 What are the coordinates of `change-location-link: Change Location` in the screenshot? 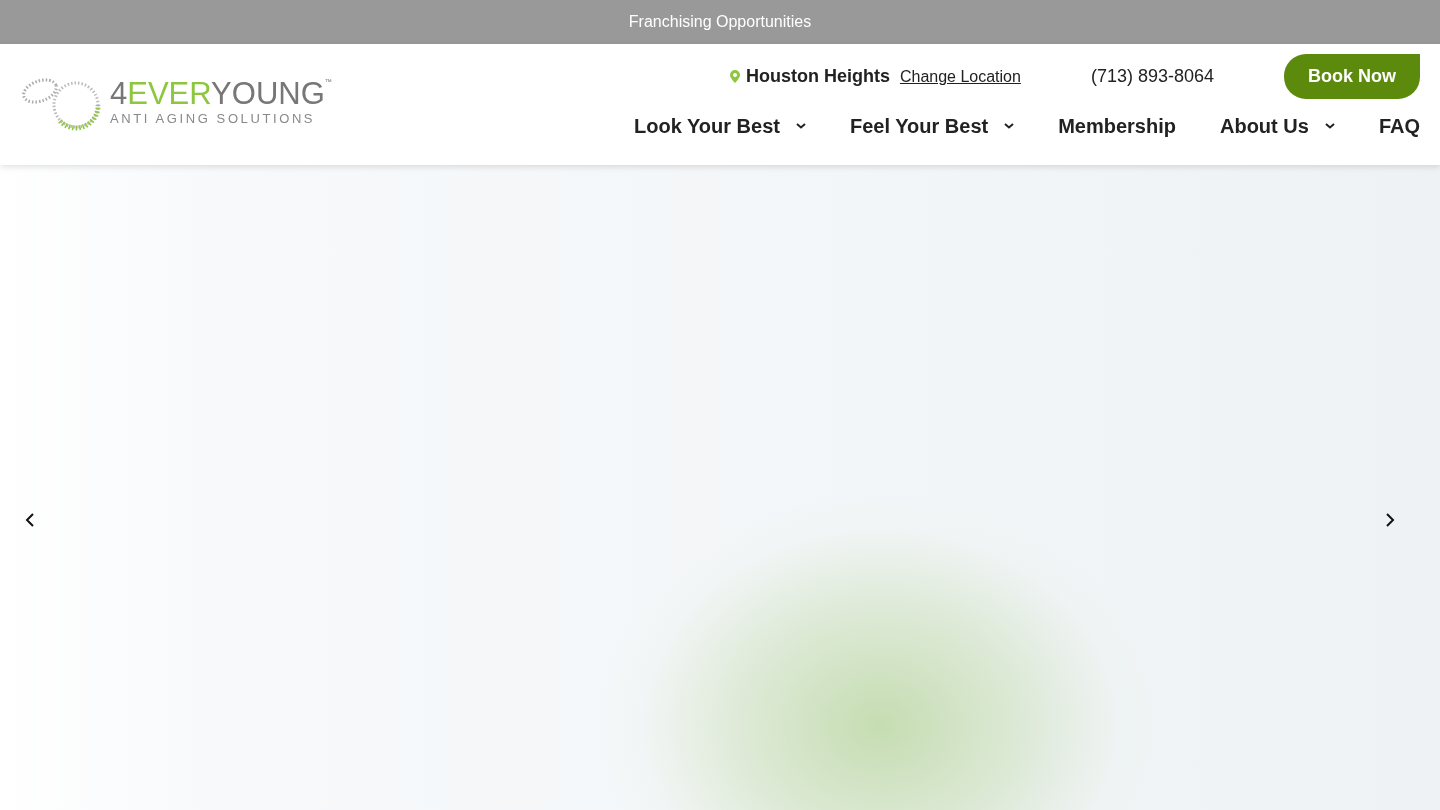 It's located at (960, 76).